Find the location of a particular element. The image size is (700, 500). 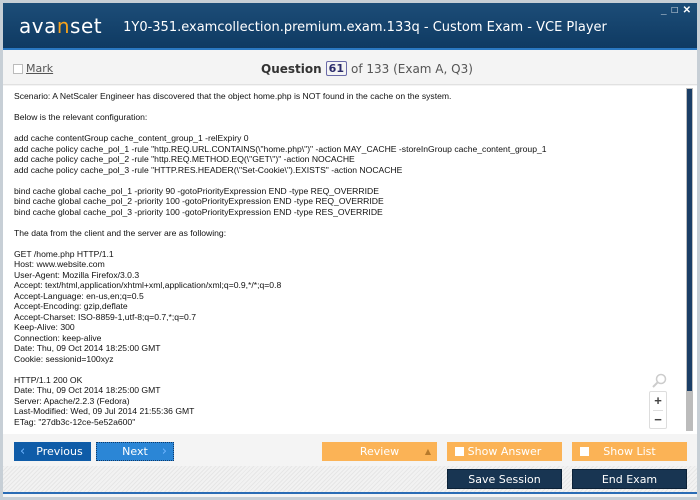

mark-label: Mark is located at coordinates (40, 68).